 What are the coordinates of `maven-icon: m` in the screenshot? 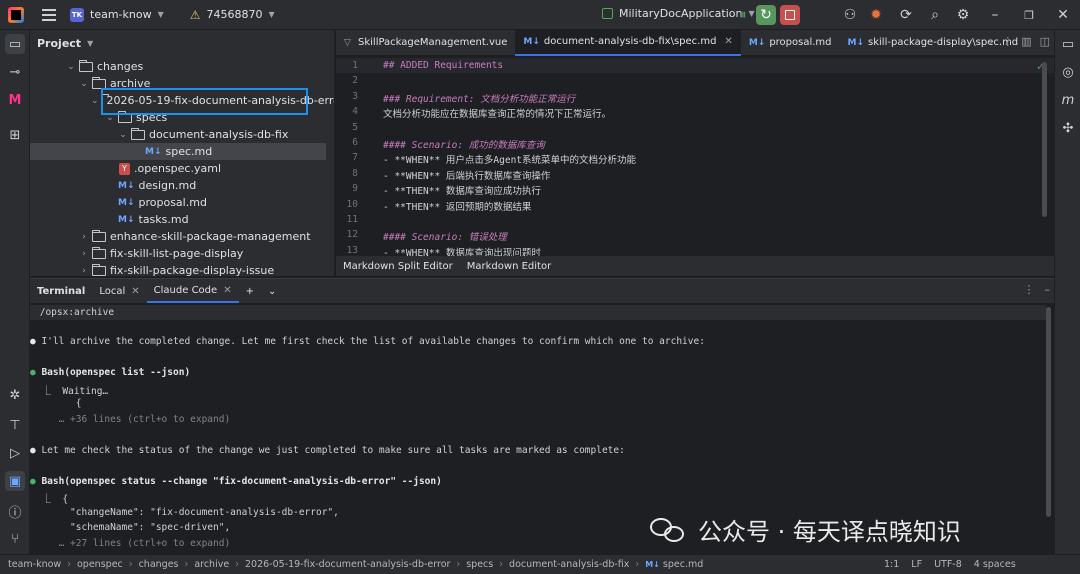 It's located at (1068, 100).